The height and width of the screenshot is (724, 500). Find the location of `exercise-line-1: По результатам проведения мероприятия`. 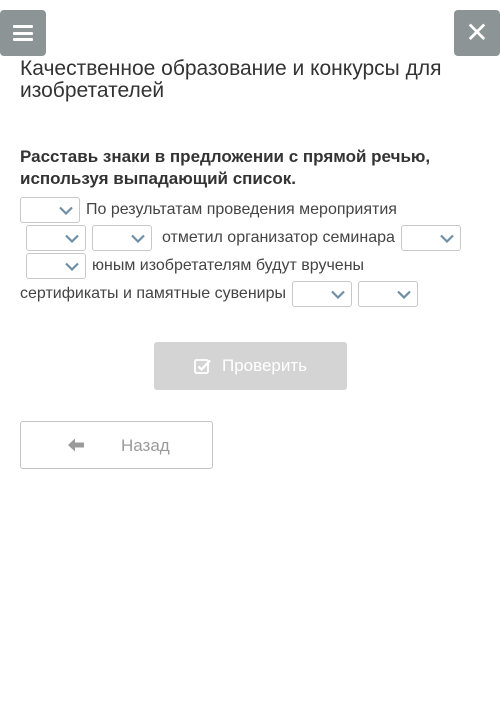

exercise-line-1: По результатам проведения мероприятия is located at coordinates (208, 210).